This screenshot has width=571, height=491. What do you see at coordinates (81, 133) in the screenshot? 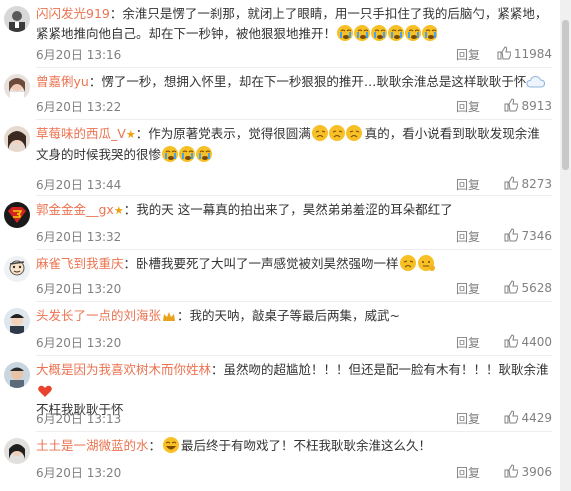
I see `username: 草莓味的西瓜_V` at bounding box center [81, 133].